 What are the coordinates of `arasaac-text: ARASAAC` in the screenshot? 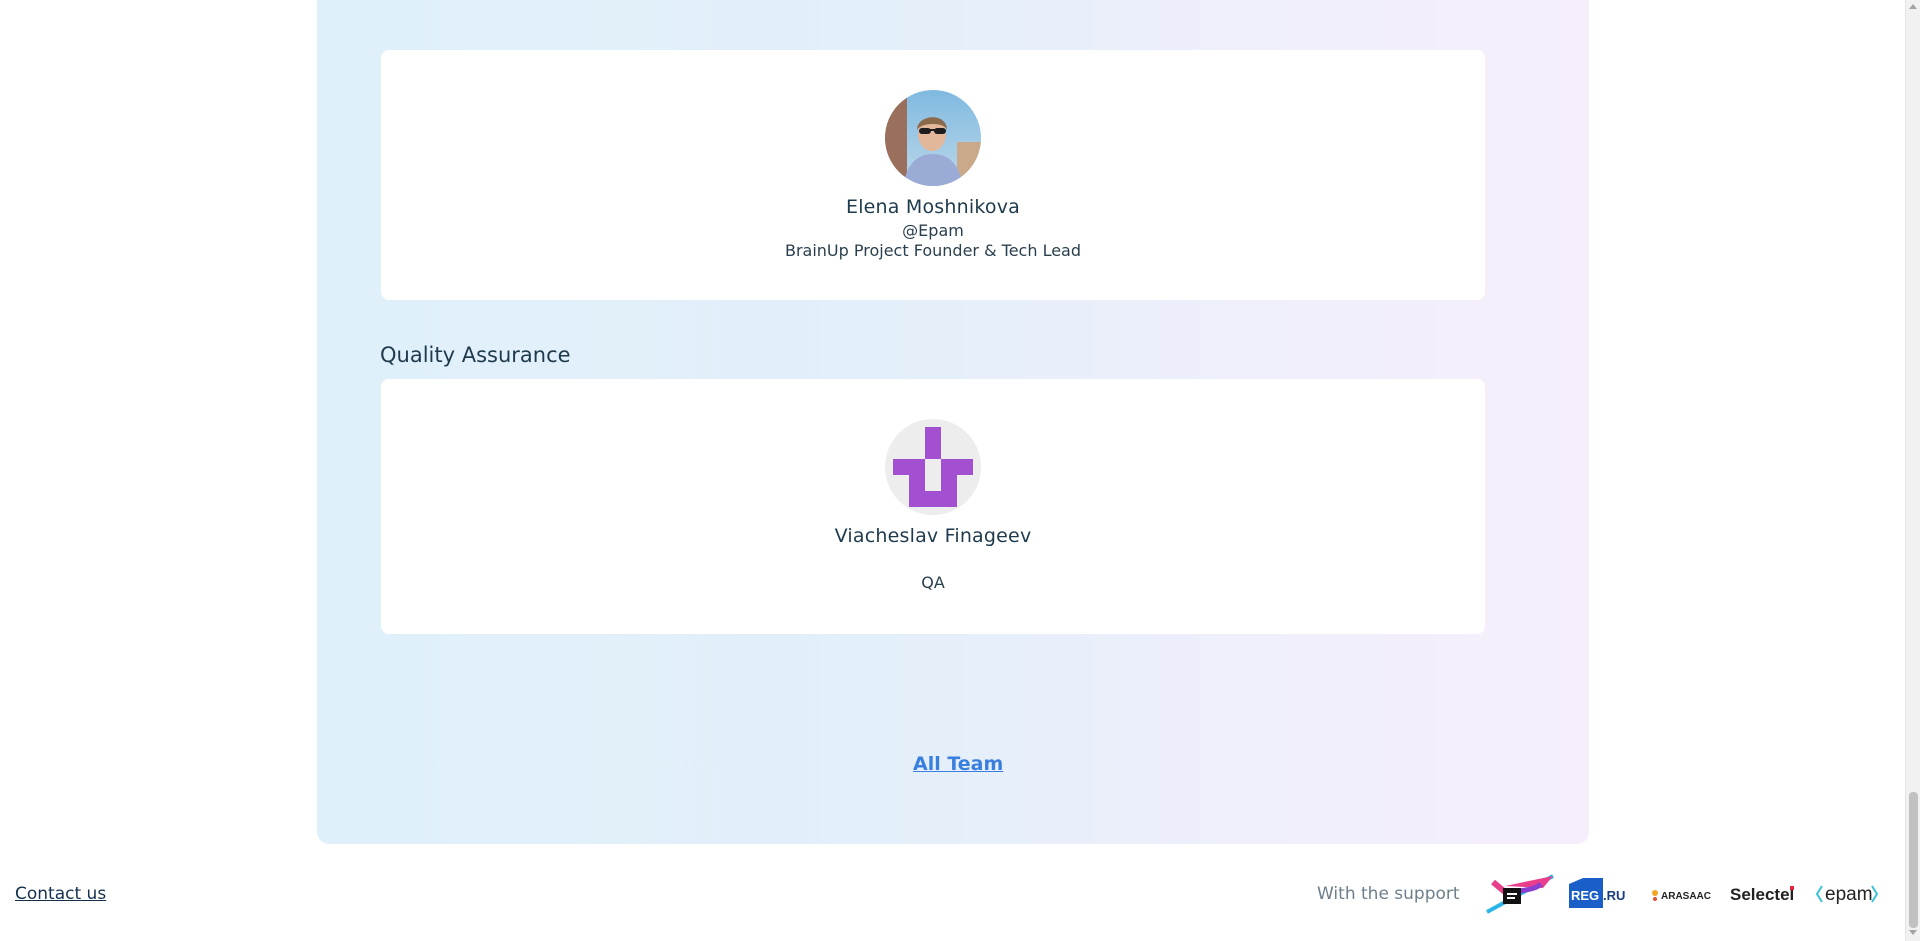 It's located at (1686, 896).